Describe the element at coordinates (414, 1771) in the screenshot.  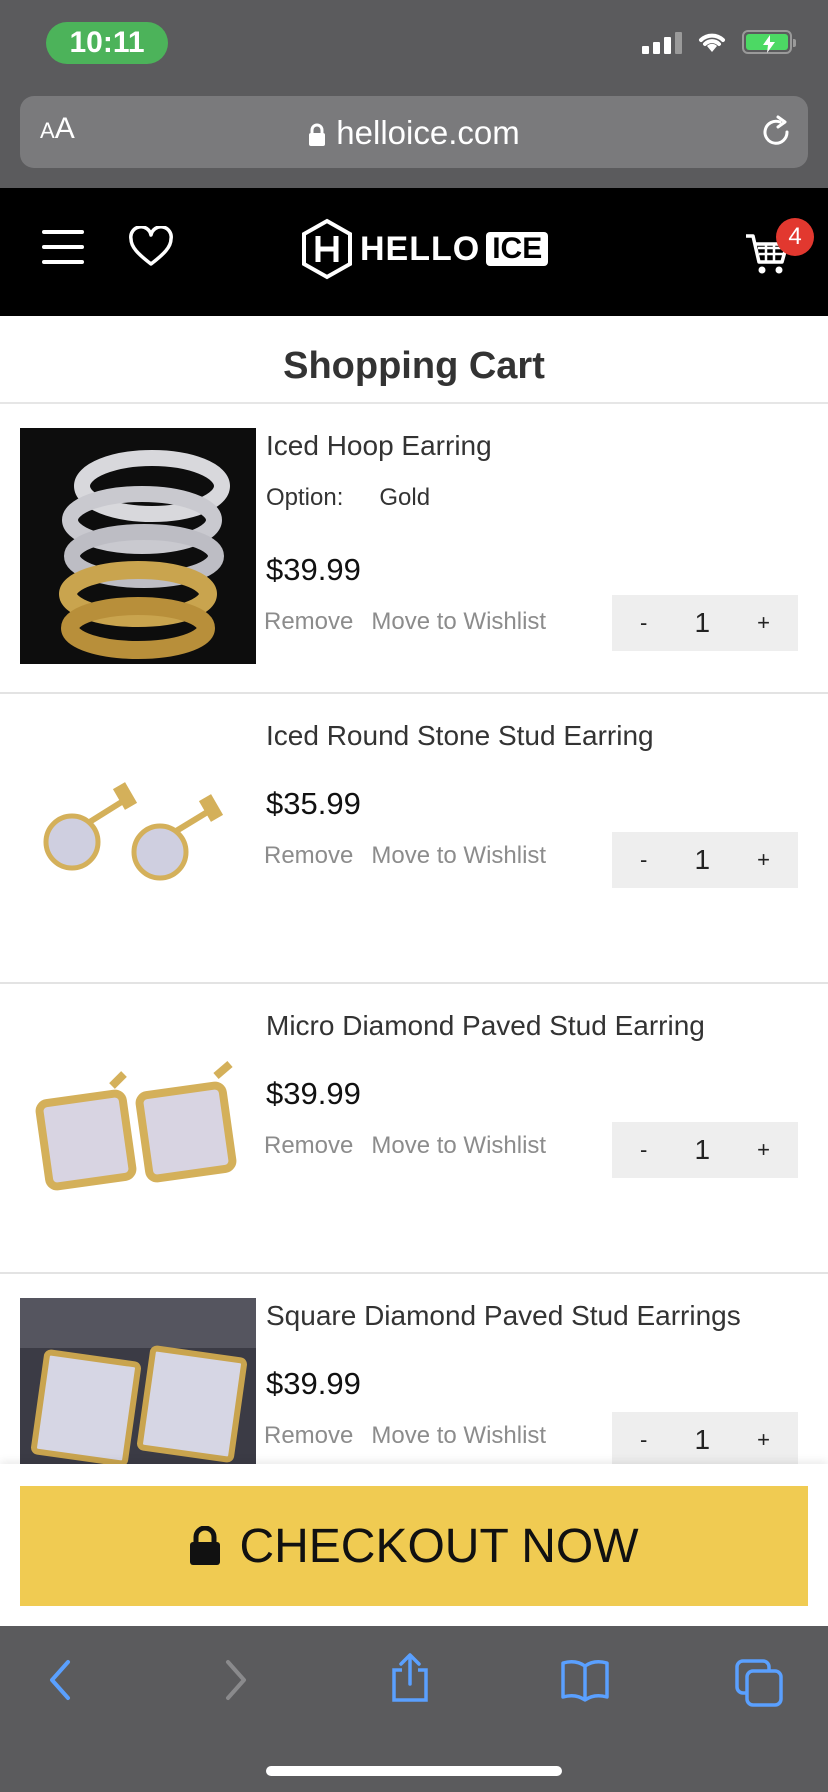
I see `home-indicator` at that location.